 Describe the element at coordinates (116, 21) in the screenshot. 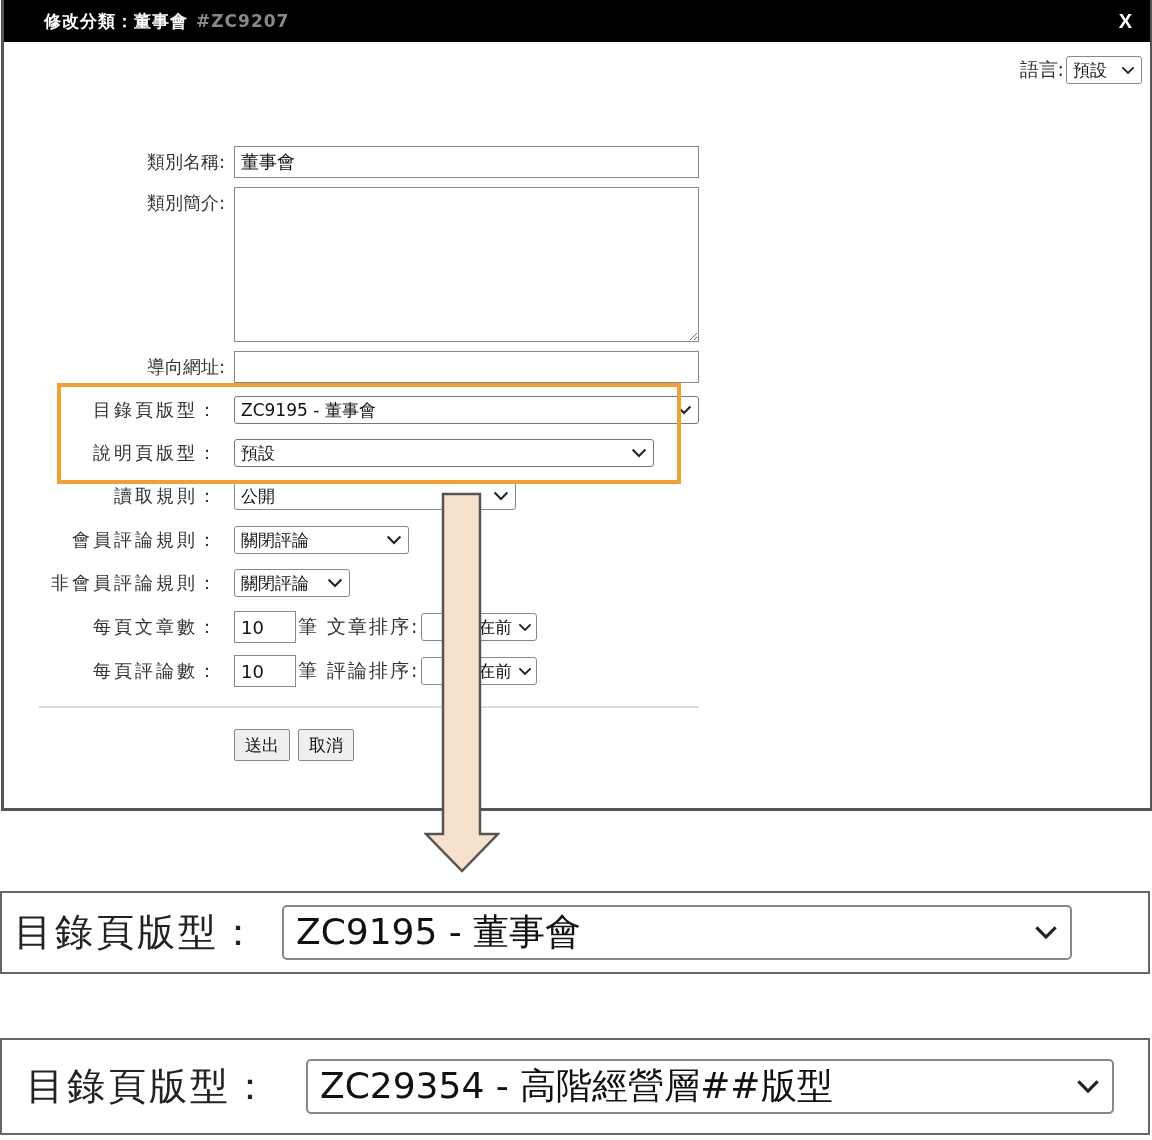

I see `window-title: 修改分類：董事會` at that location.